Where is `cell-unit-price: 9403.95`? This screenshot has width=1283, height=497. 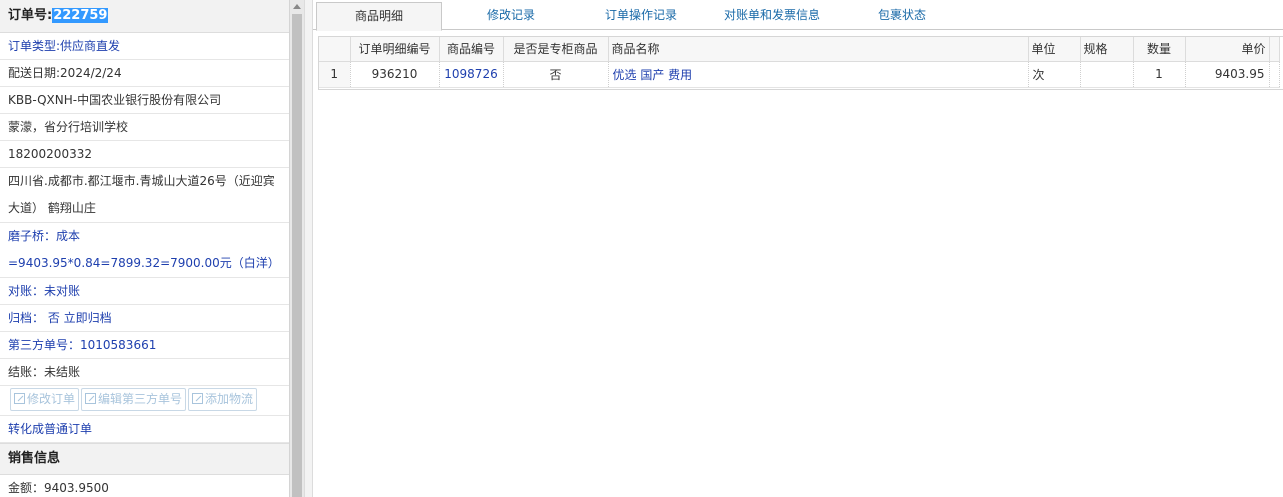
cell-unit-price: 9403.95 is located at coordinates (1227, 74).